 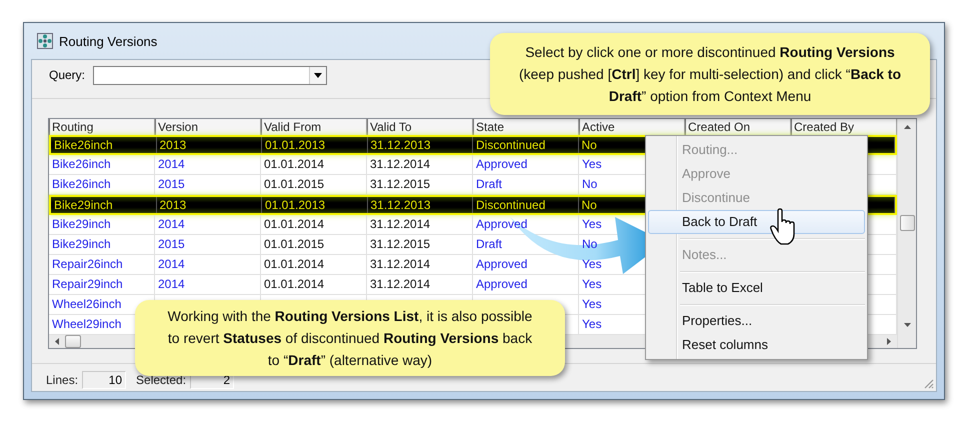 I want to click on lines-count: 10, so click(x=104, y=380).